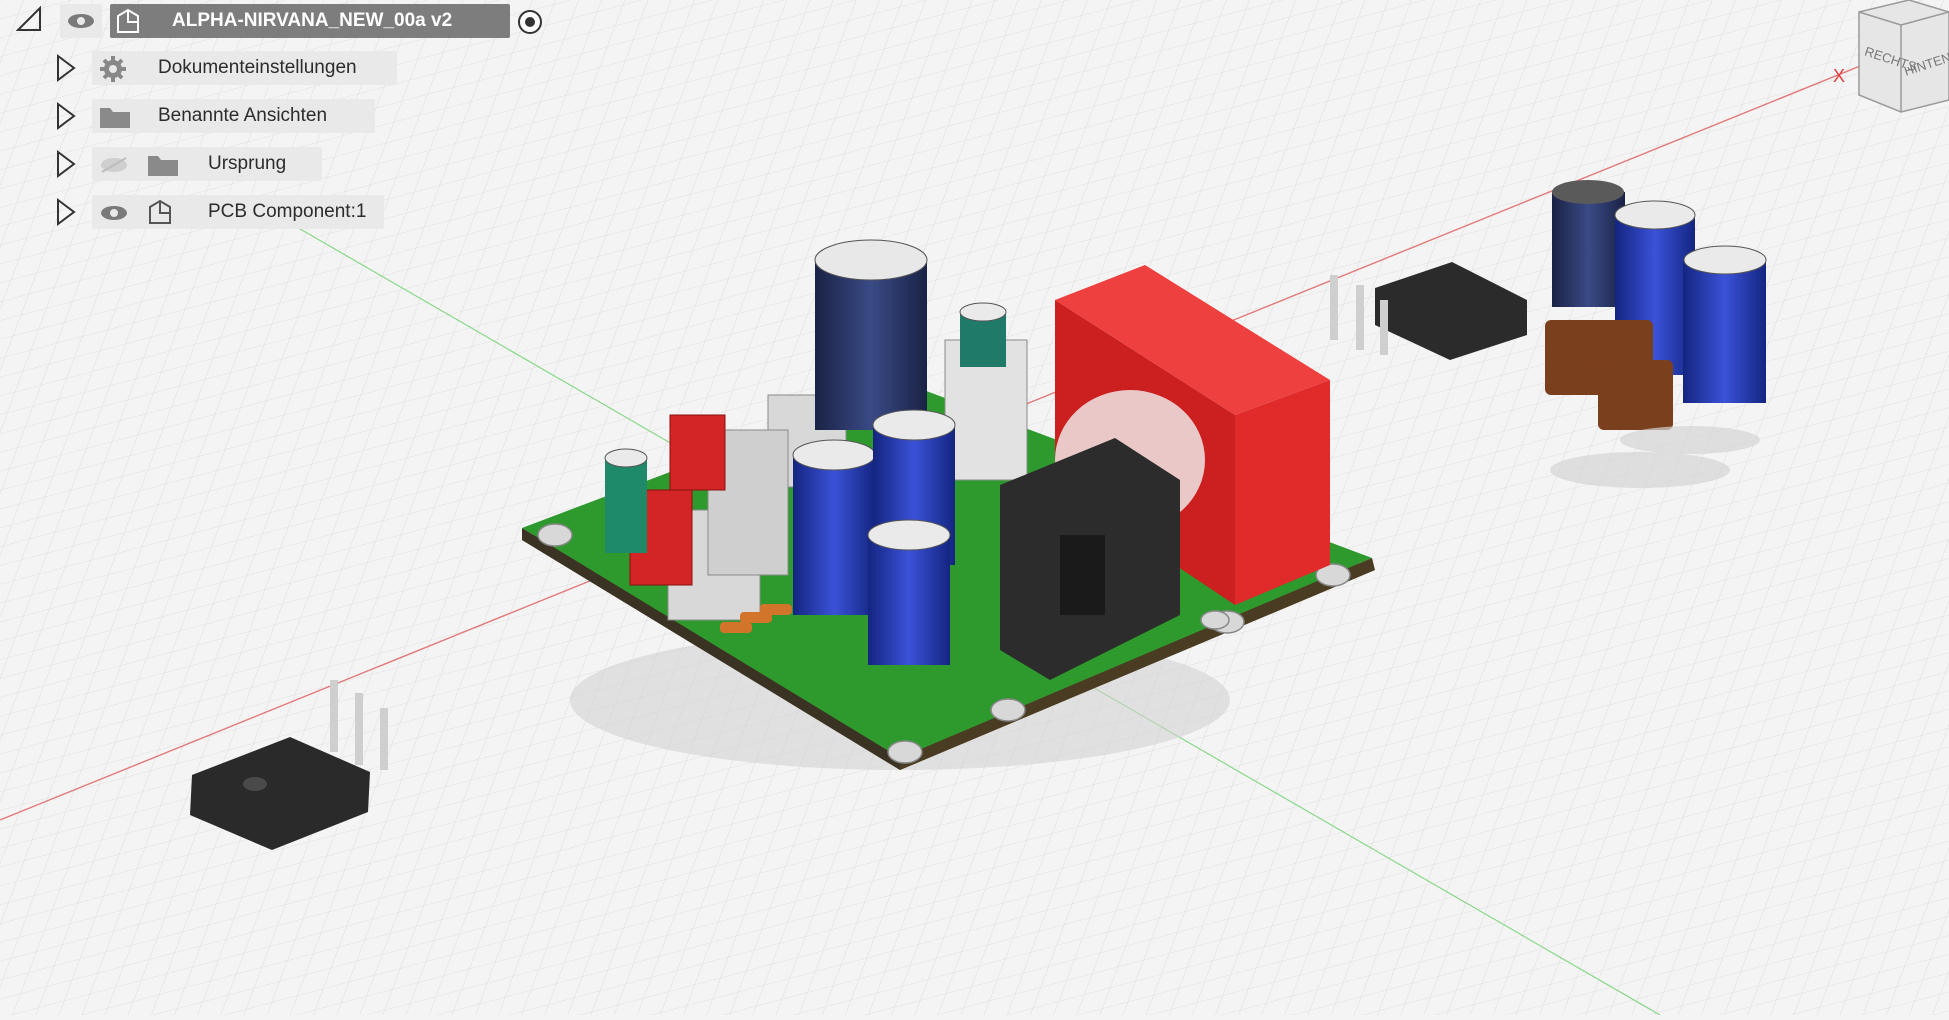  I want to click on gear-icon, so click(113, 69).